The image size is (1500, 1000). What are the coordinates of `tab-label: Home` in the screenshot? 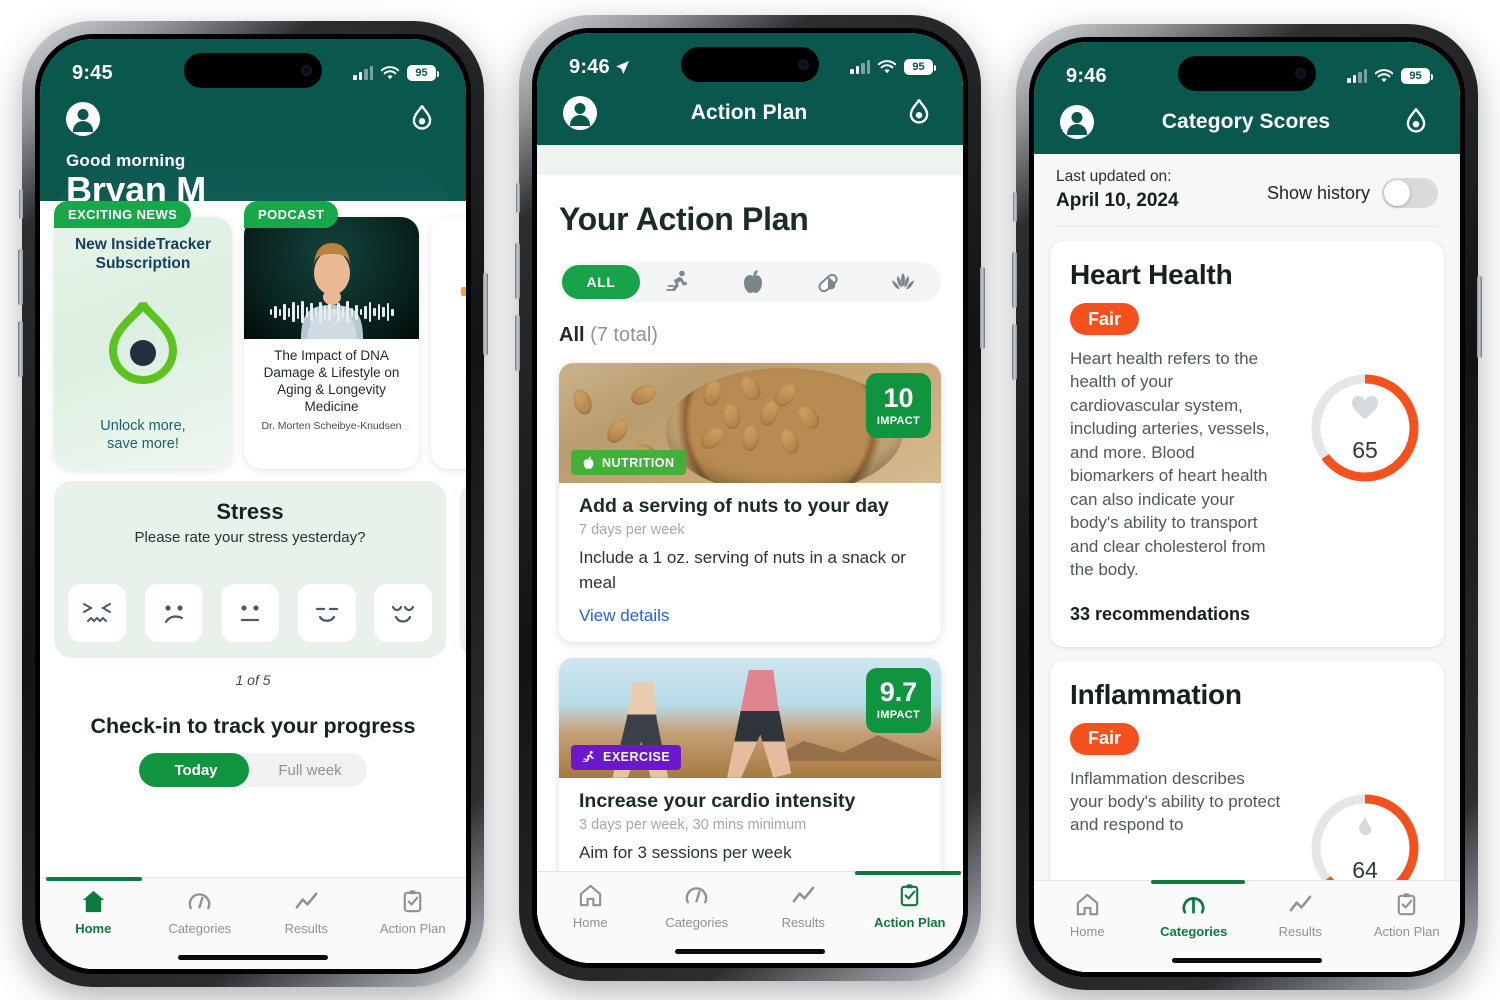 It's located at (93, 928).